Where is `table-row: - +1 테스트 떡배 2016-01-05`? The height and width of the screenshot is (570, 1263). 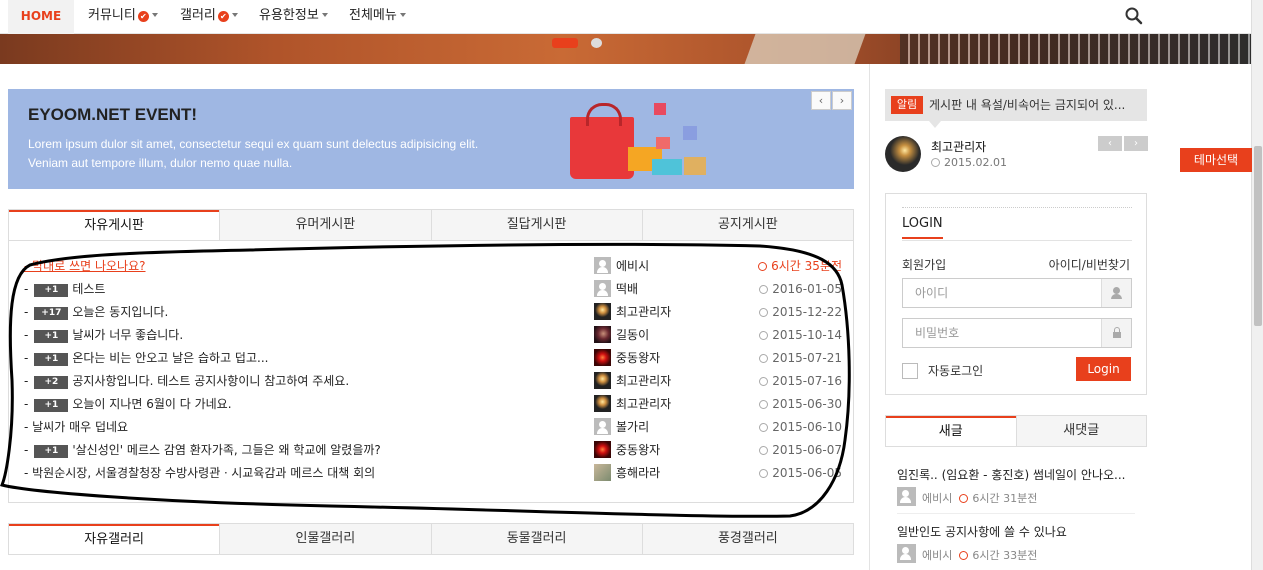 table-row: - +1 테스트 떡배 2016-01-05 is located at coordinates (433, 289).